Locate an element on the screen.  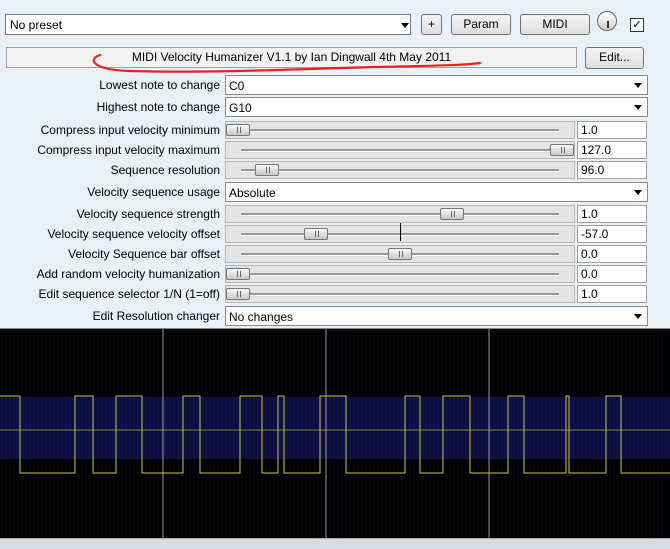
param-label: Compress input velocity maximum is located at coordinates (128, 150).